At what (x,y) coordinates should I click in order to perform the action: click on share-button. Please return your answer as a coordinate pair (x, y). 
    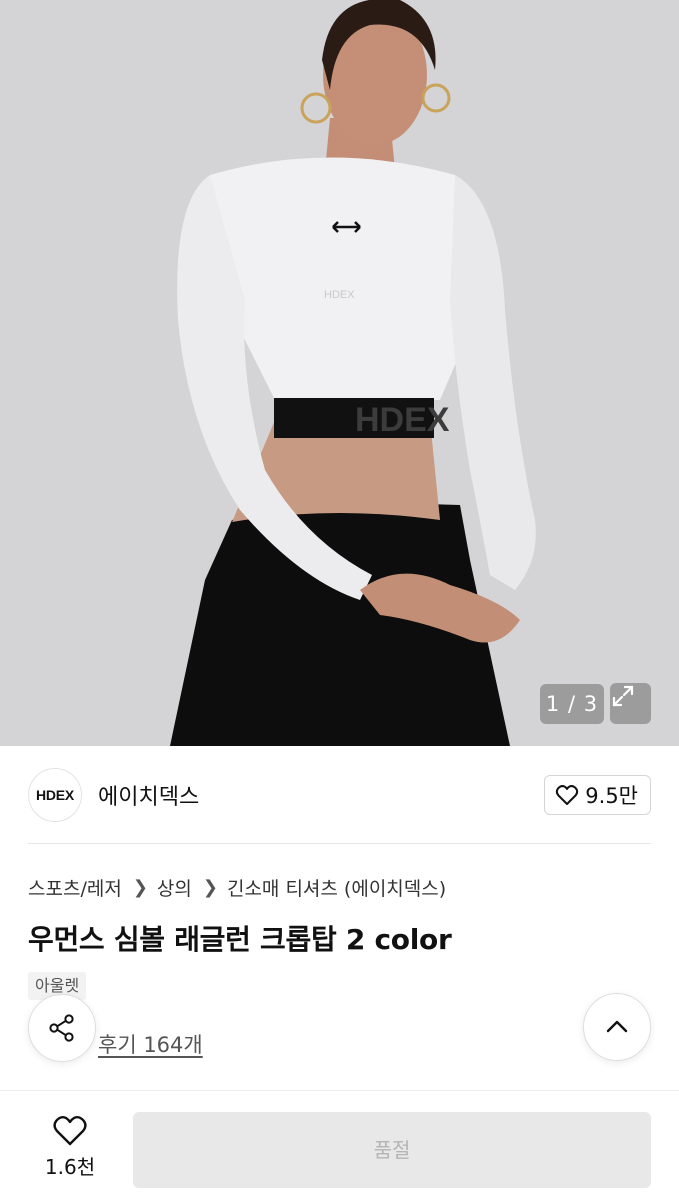
    Looking at the image, I should click on (62, 1028).